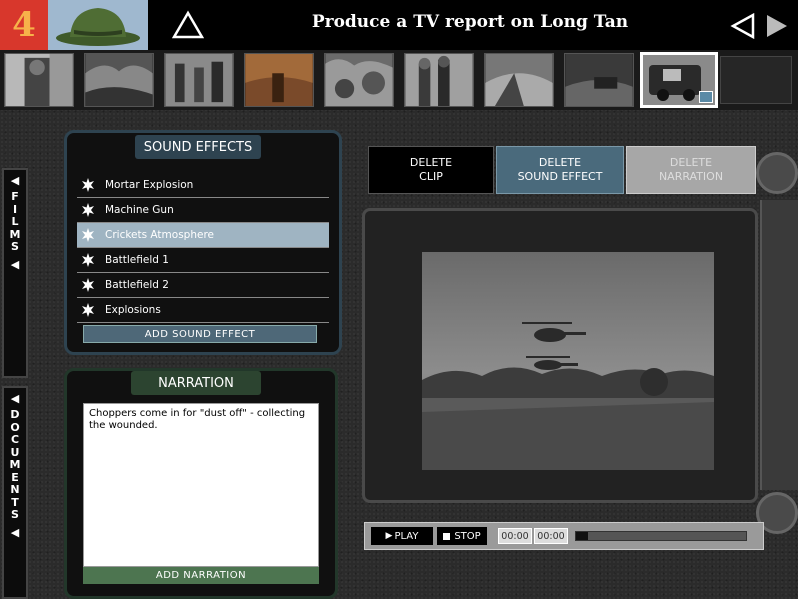 The image size is (798, 599). What do you see at coordinates (198, 147) in the screenshot?
I see `sound-effects-header: SOUND EFFECTS` at bounding box center [198, 147].